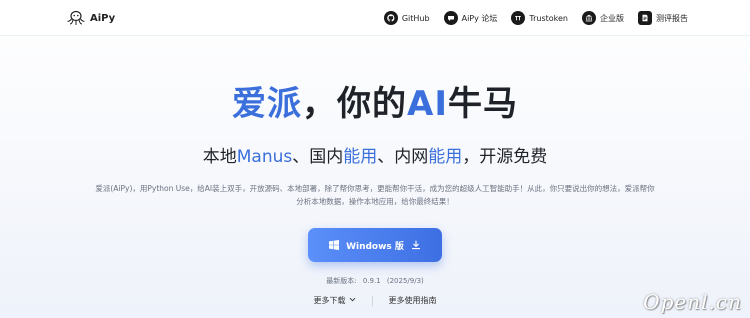 The image size is (750, 318). What do you see at coordinates (375, 300) in the screenshot?
I see `bottom-links: 更多下载 更多使用指南` at bounding box center [375, 300].